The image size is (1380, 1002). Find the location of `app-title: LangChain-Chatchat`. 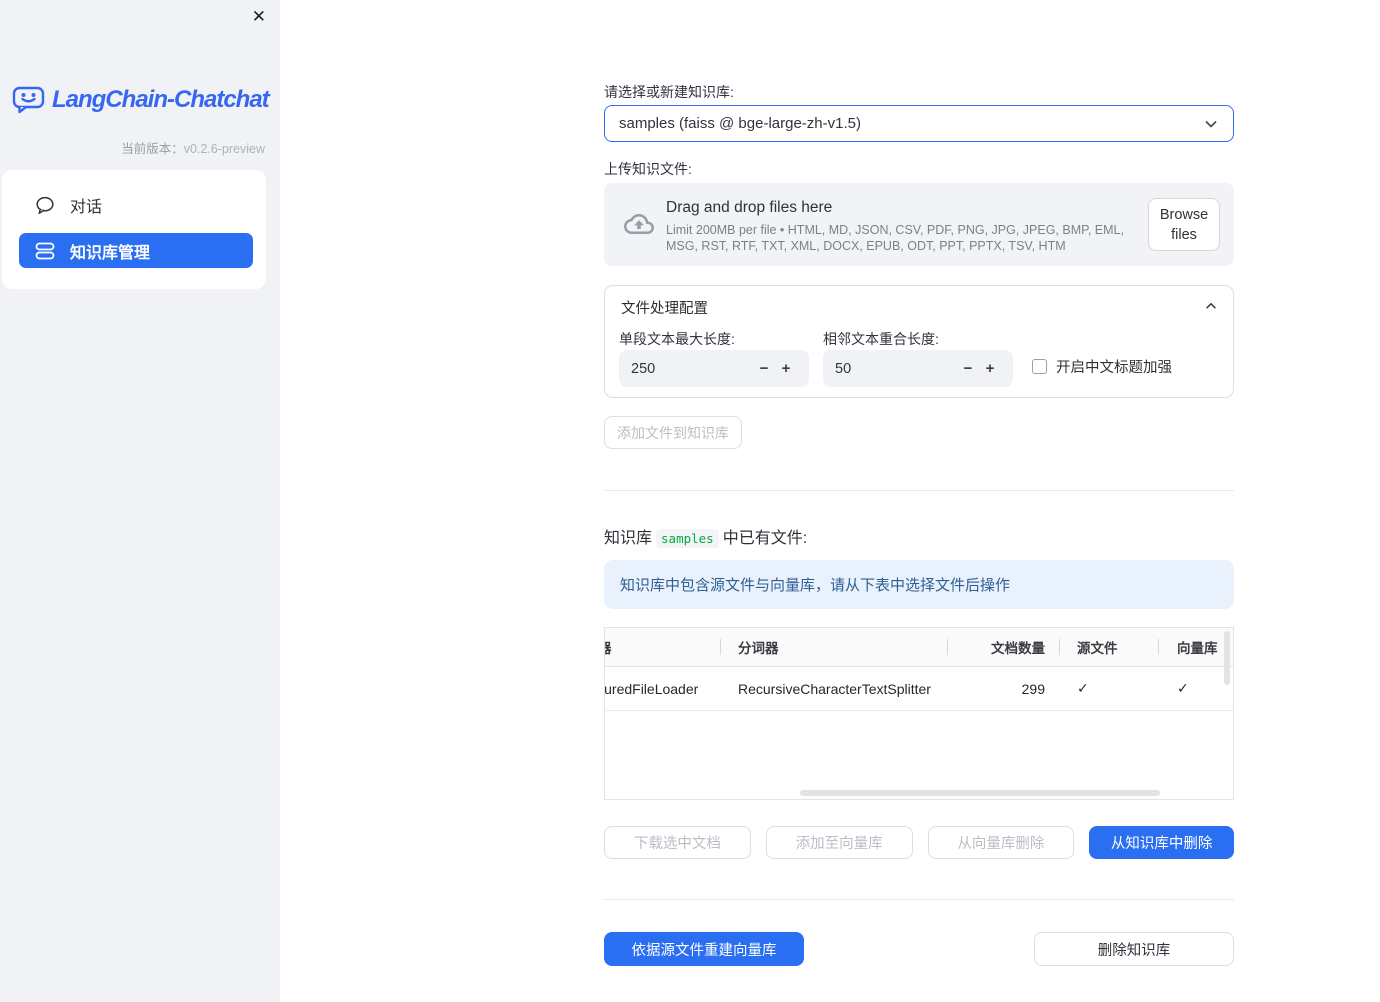

app-title: LangChain-Chatchat is located at coordinates (161, 99).